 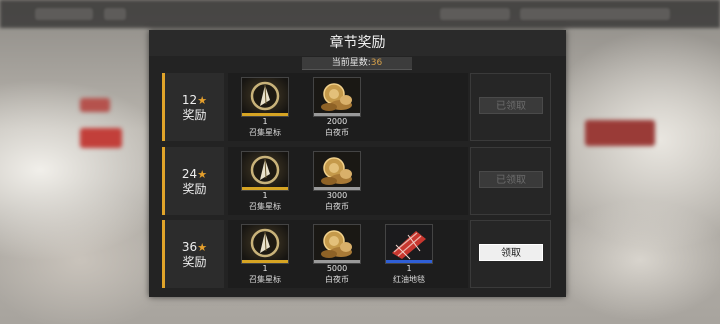 I want to click on reward-row: 24★ 奖励 1 召集星标 3000 白夜币 已领取, so click(x=356, y=181).